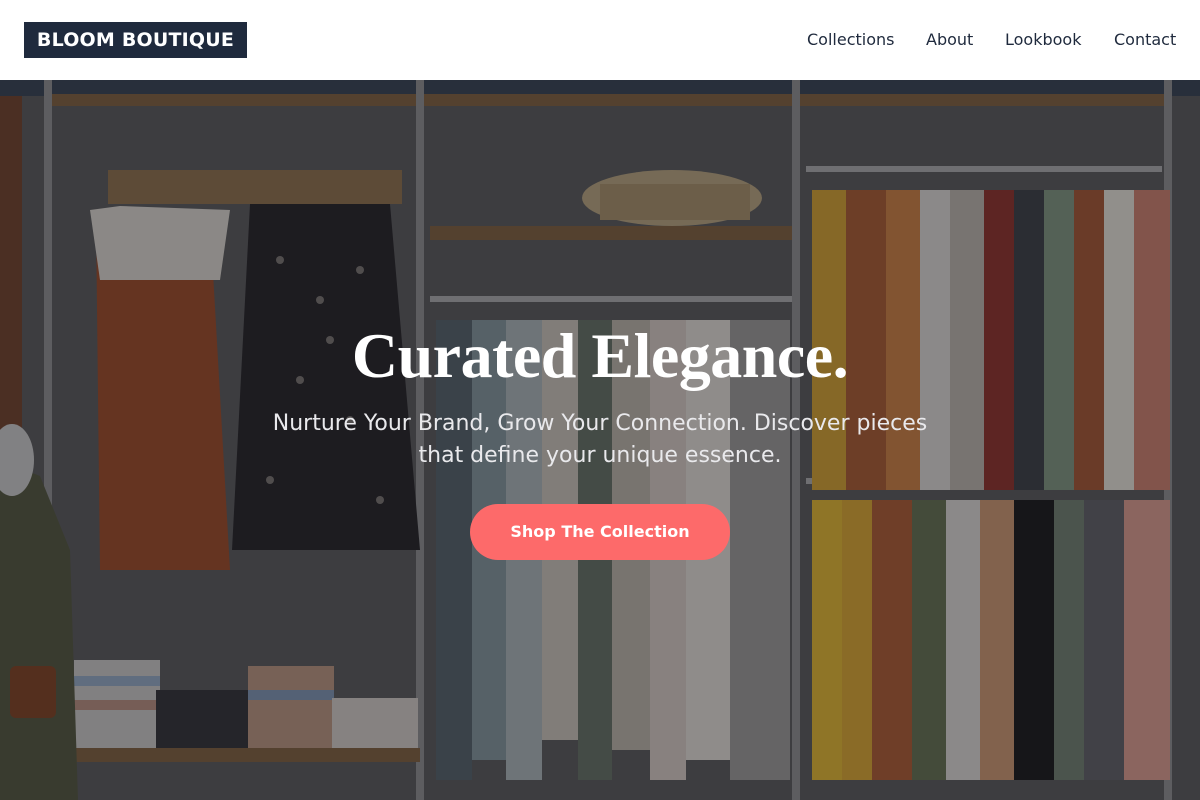 This screenshot has width=1200, height=800. I want to click on nav-link-about: About, so click(949, 40).